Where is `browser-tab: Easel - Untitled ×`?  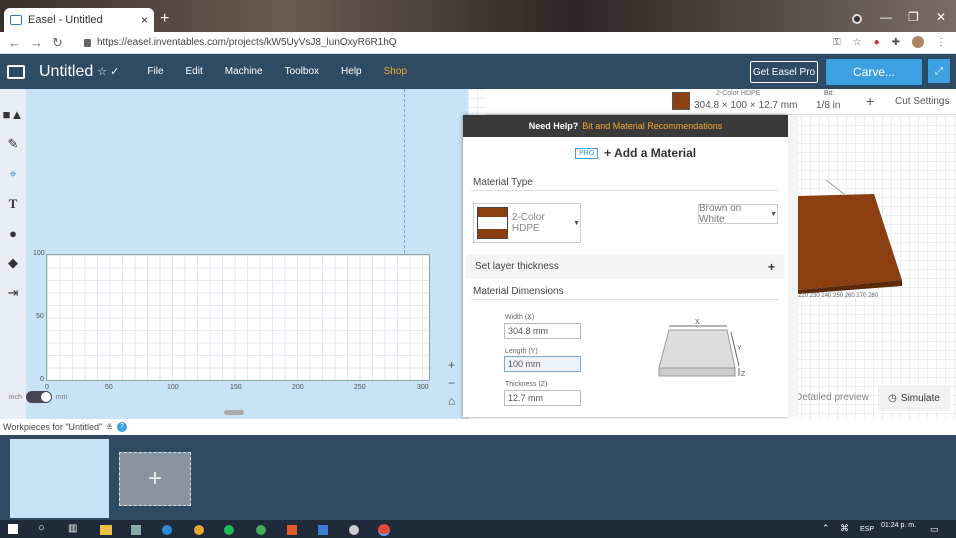 browser-tab: Easel - Untitled × is located at coordinates (79, 20).